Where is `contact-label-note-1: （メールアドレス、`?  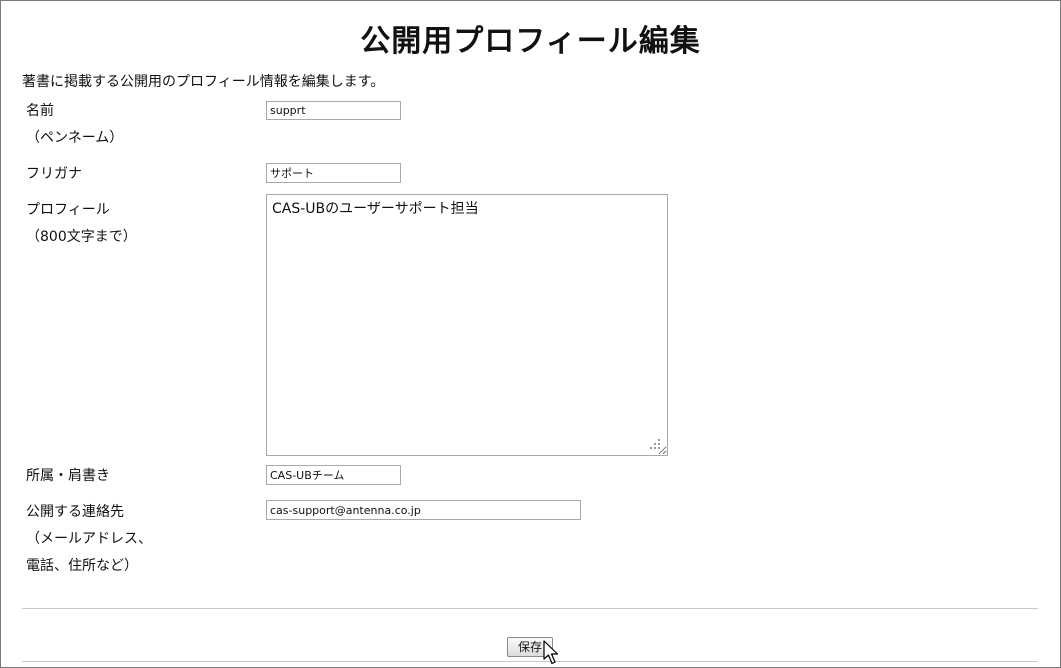 contact-label-note-1: （メールアドレス、 is located at coordinates (89, 539).